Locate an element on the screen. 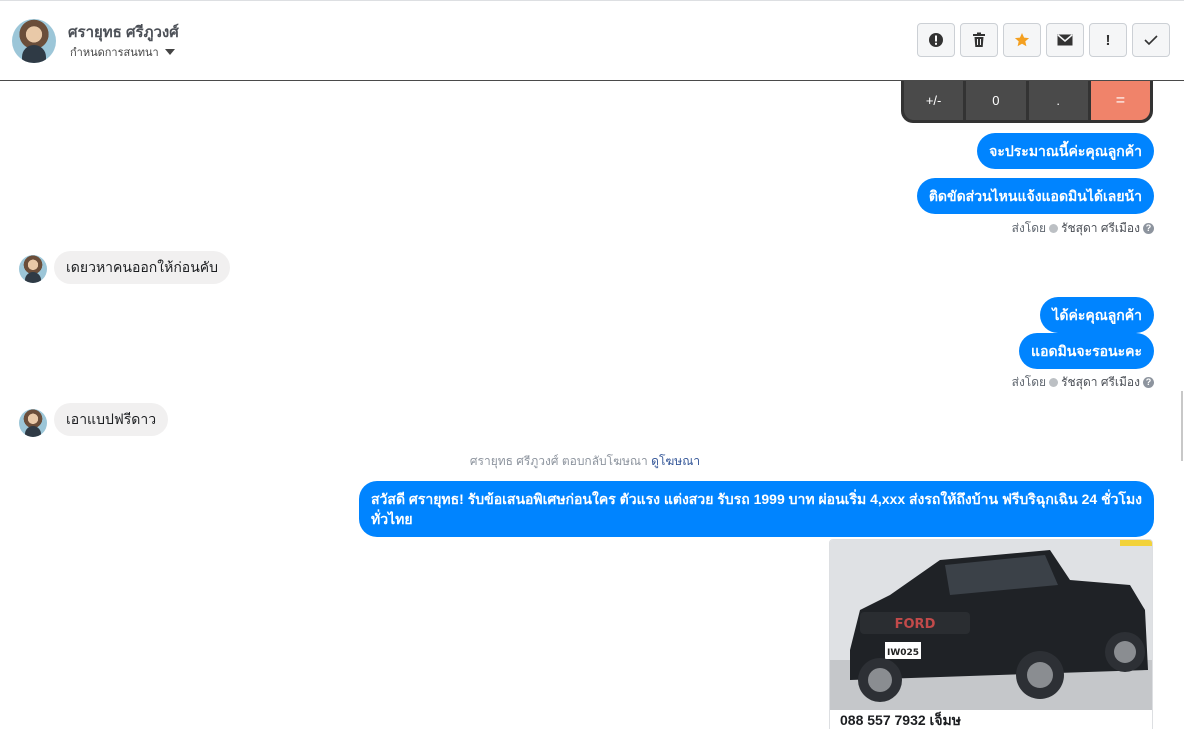 This screenshot has width=1184, height=729. truck-illustration: FORD IW025 is located at coordinates (991, 625).